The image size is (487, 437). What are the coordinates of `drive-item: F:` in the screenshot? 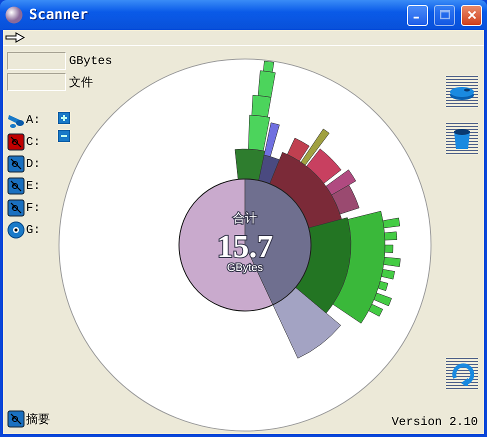 It's located at (23, 208).